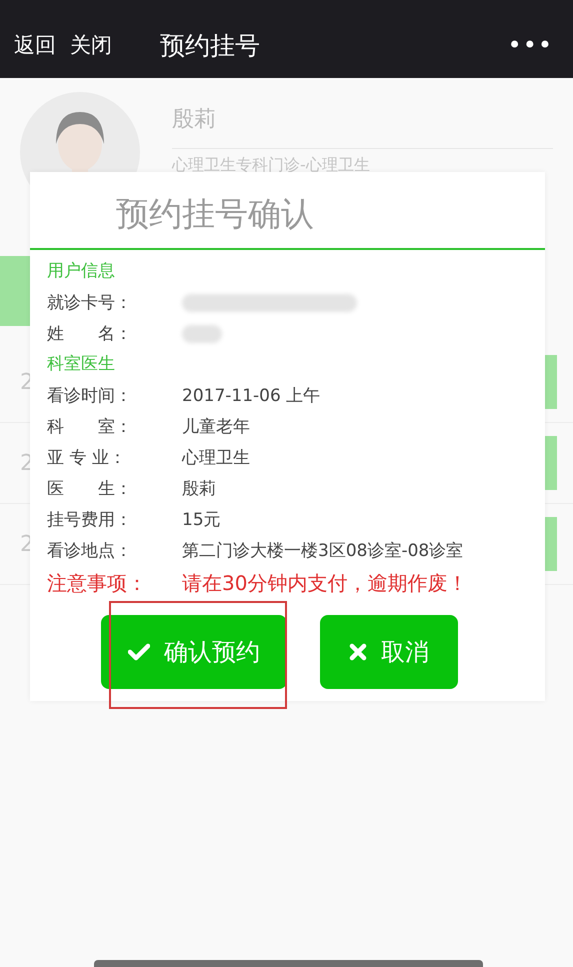 This screenshot has width=573, height=967. I want to click on field-label: 就诊卡号：, so click(90, 303).